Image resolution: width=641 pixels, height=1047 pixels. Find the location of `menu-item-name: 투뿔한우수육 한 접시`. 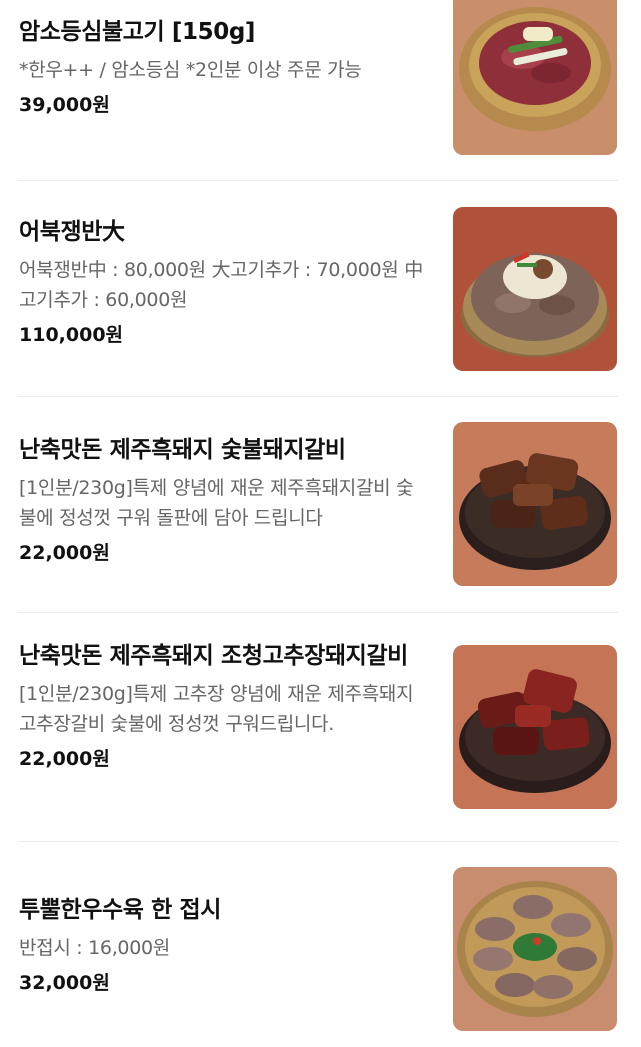

menu-item-name: 투뿔한우수육 한 접시 is located at coordinates (120, 910).